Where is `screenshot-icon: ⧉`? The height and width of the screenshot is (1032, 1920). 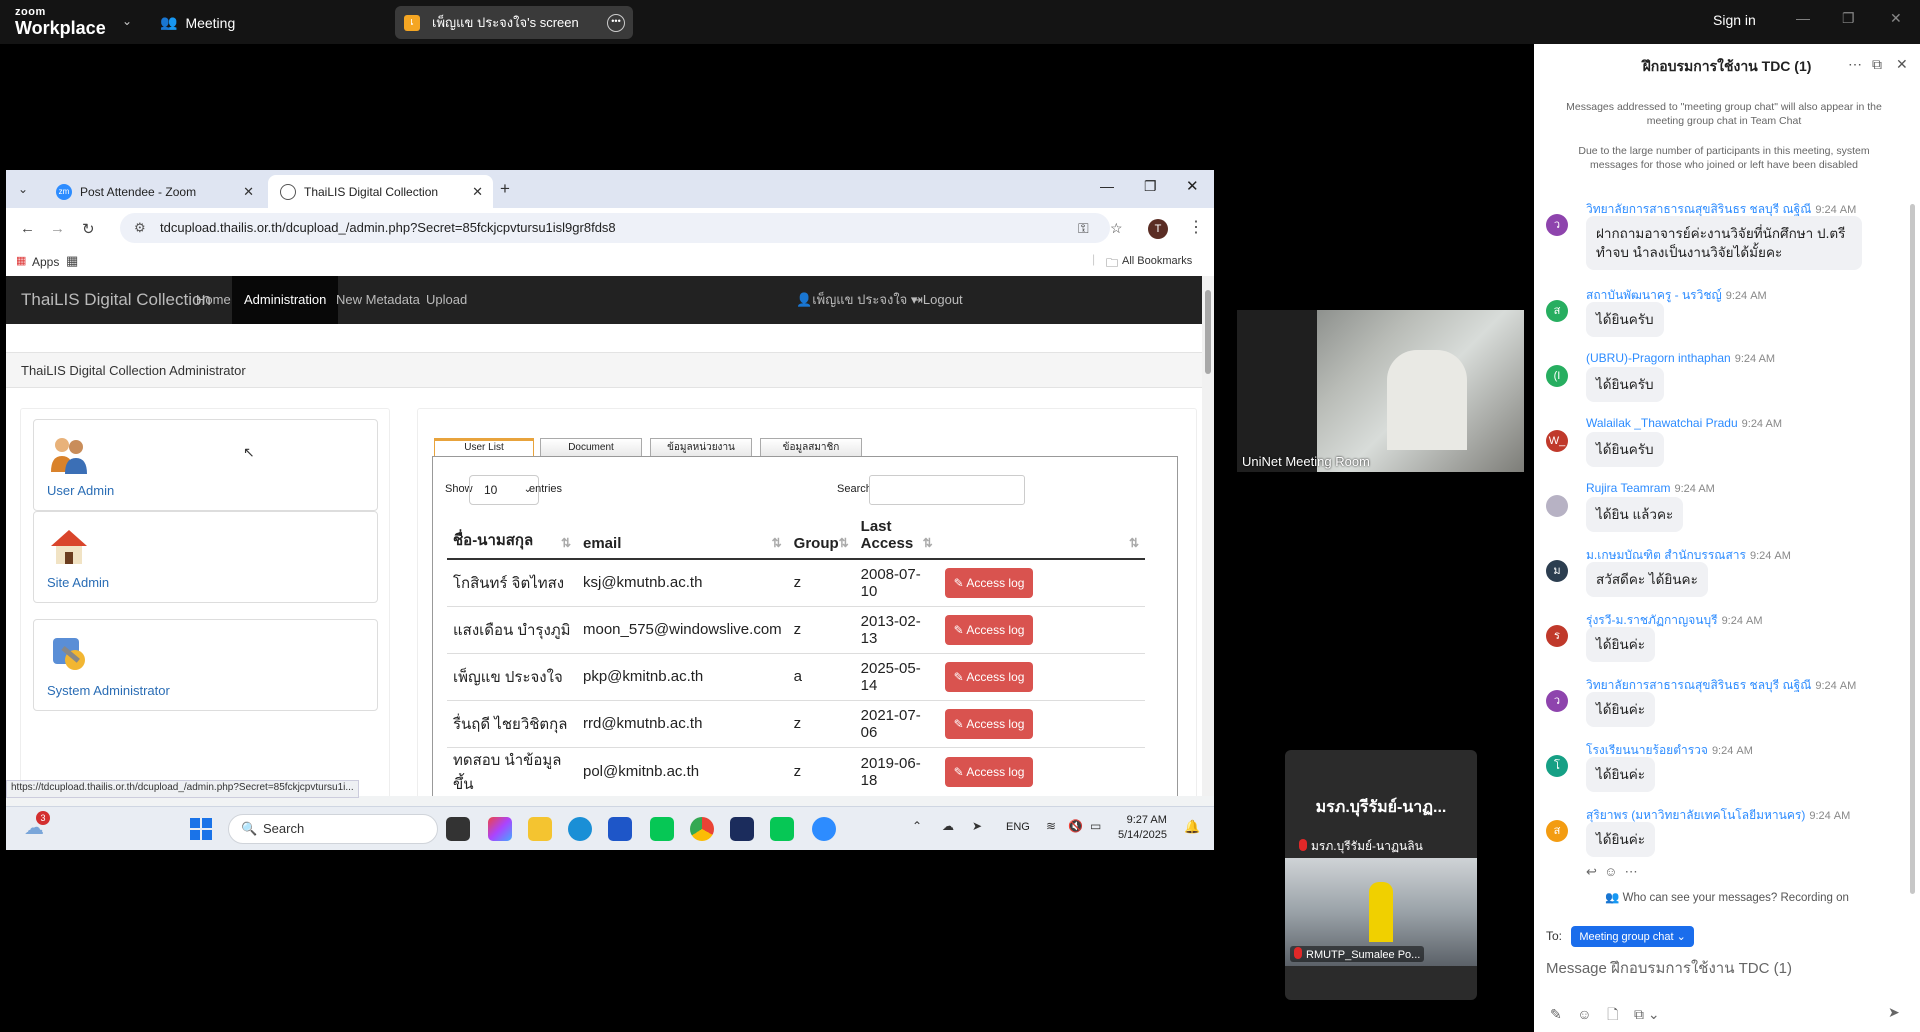 screenshot-icon: ⧉ is located at coordinates (1639, 1014).